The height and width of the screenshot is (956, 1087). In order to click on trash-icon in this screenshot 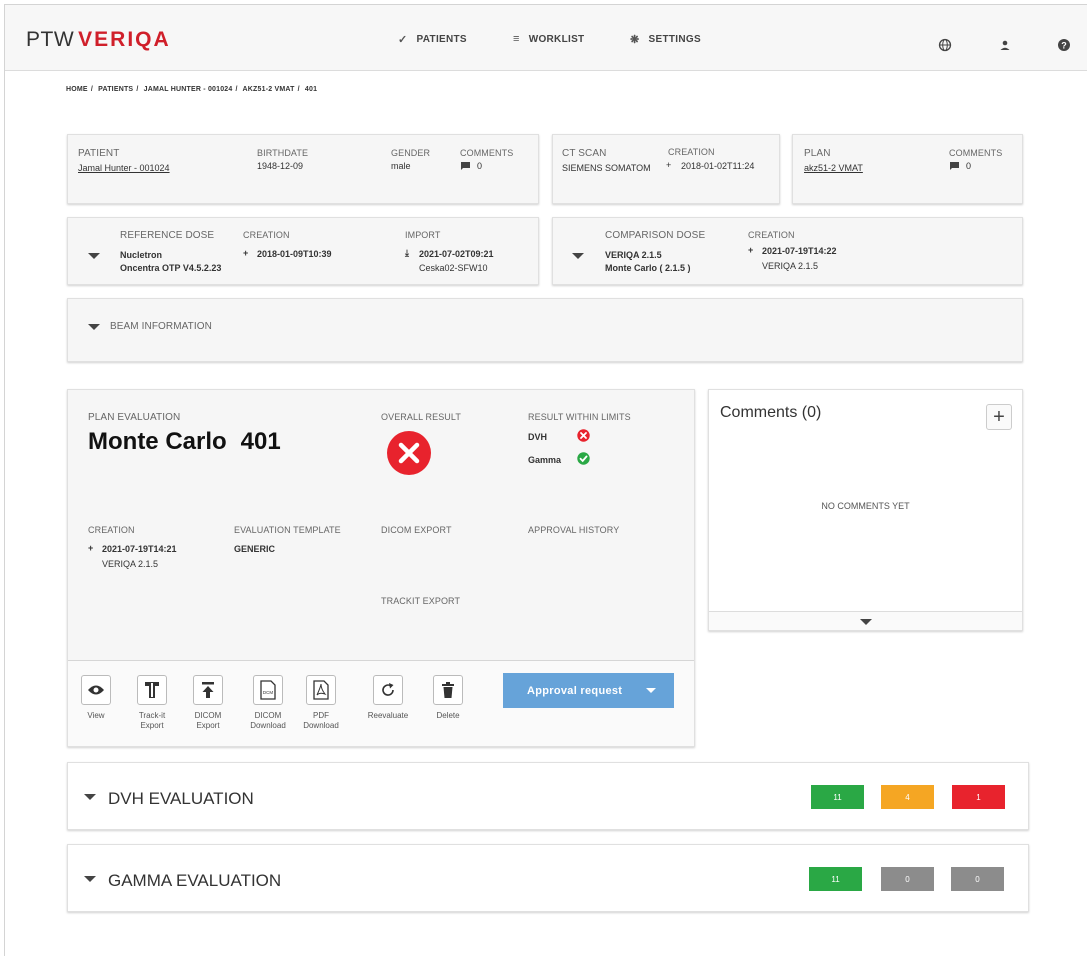, I will do `click(448, 690)`.